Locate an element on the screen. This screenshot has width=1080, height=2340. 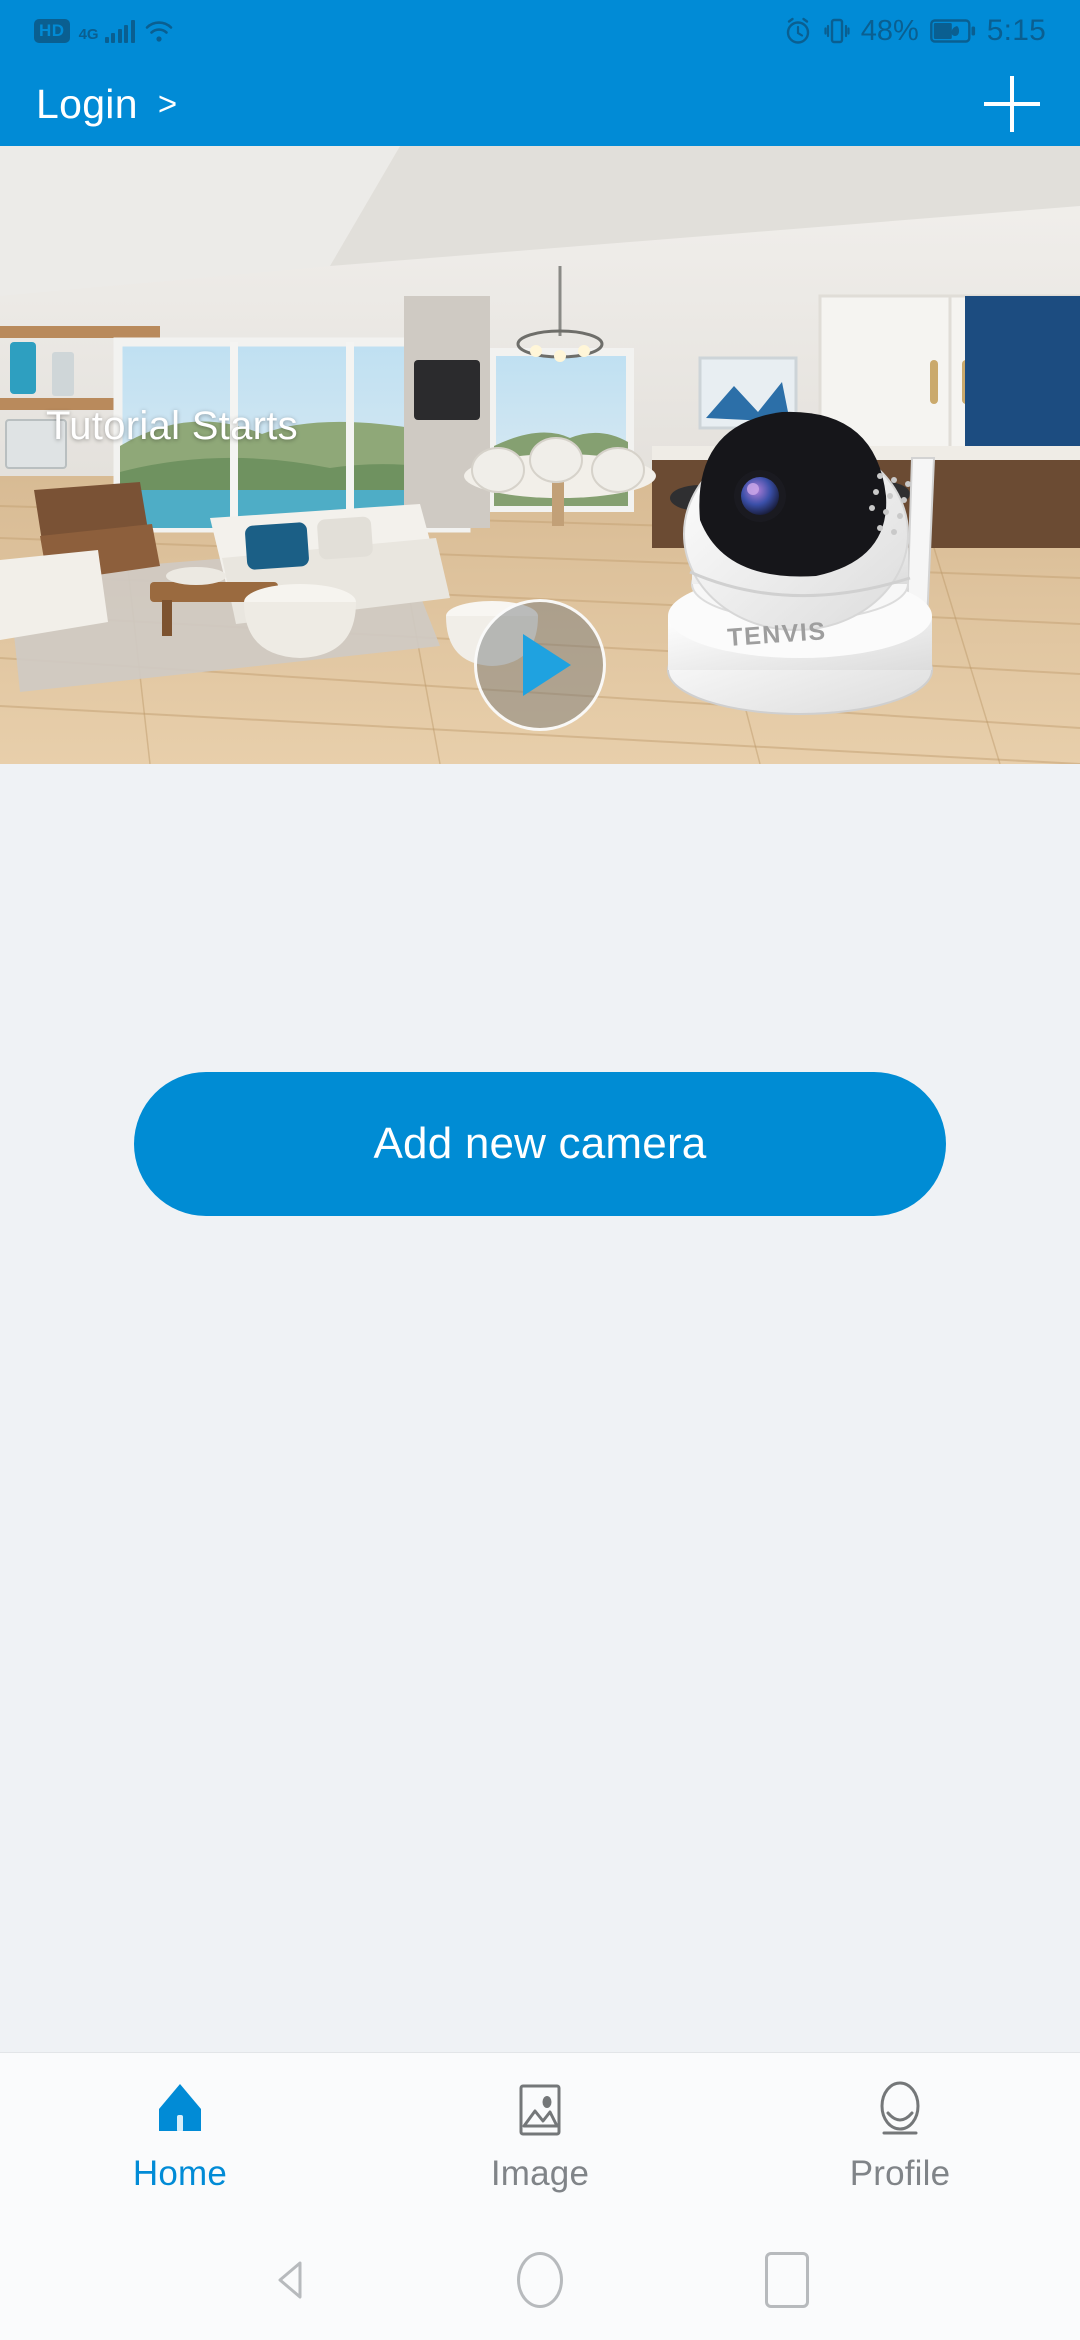
alarm-clock-icon is located at coordinates (797, 30).